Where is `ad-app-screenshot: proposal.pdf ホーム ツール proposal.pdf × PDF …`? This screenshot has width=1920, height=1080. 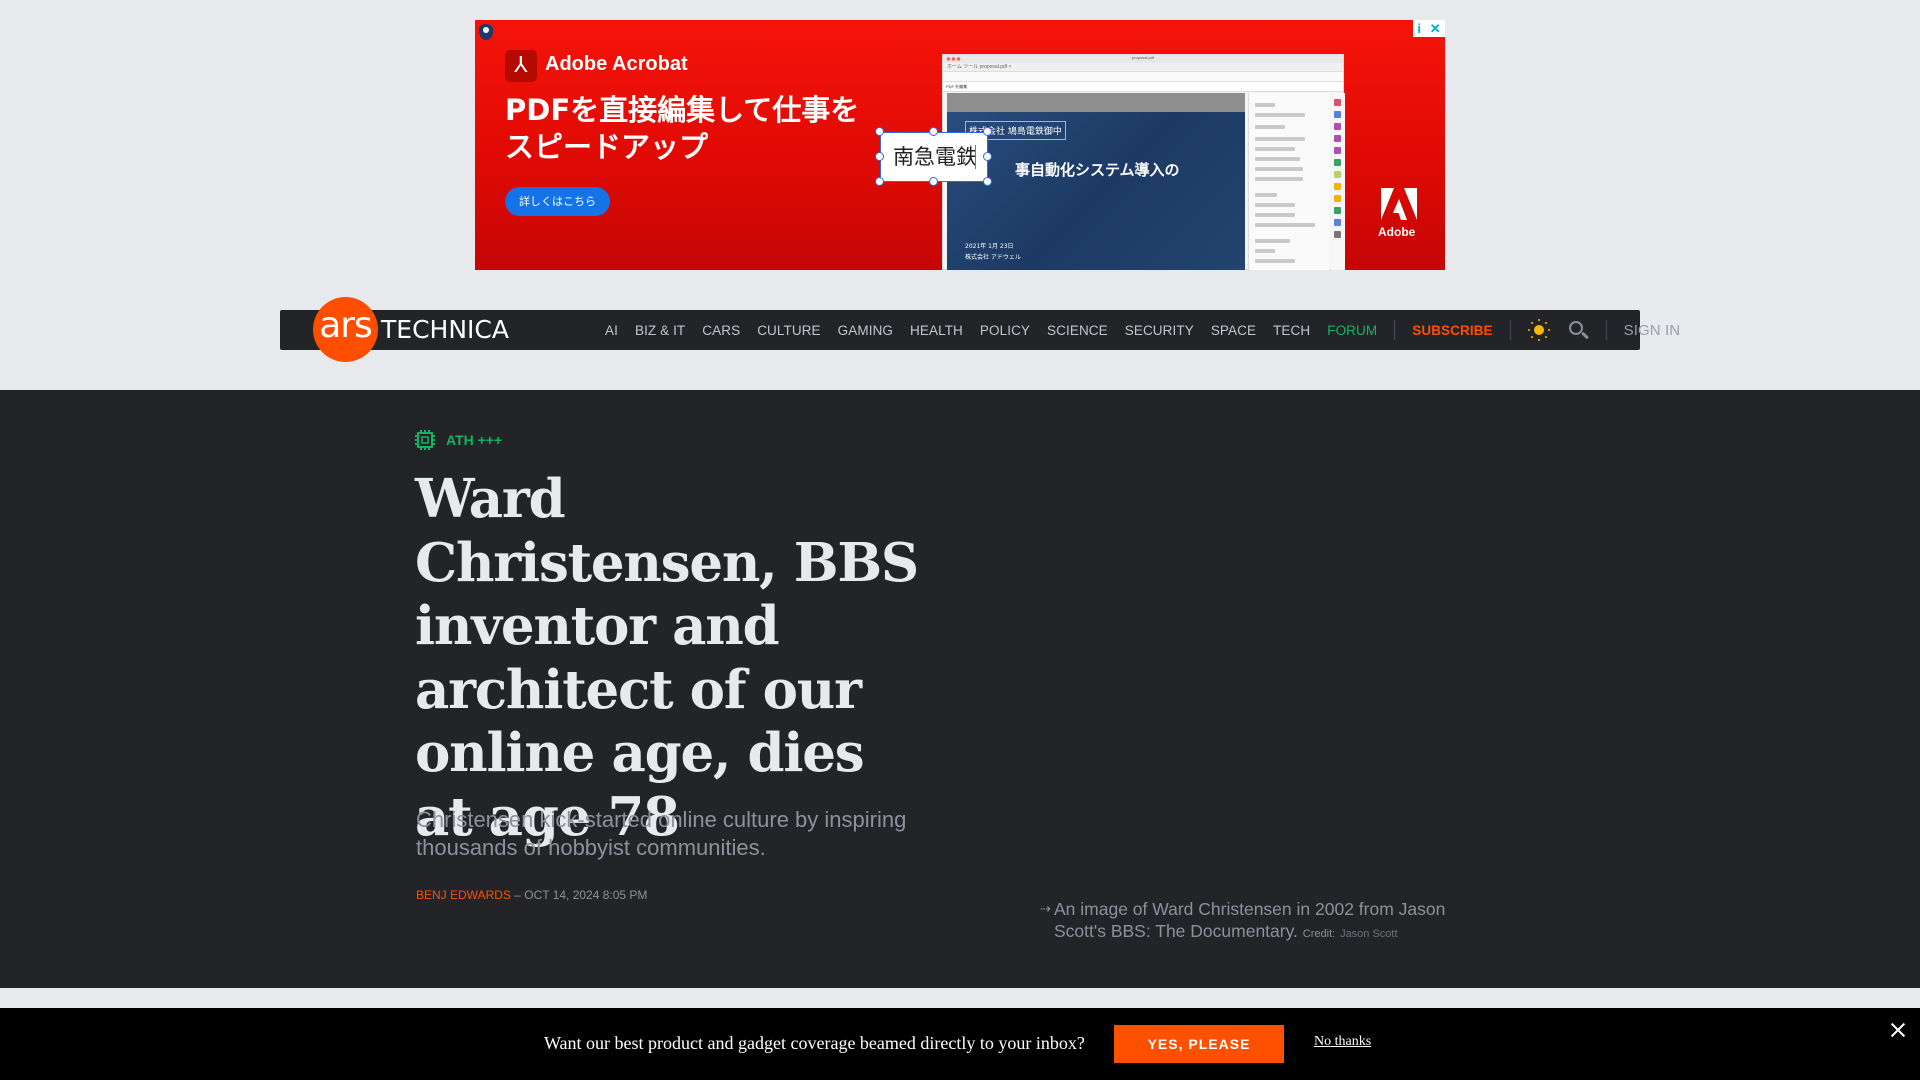 ad-app-screenshot: proposal.pdf ホーム ツール proposal.pdf × PDF … is located at coordinates (1143, 162).